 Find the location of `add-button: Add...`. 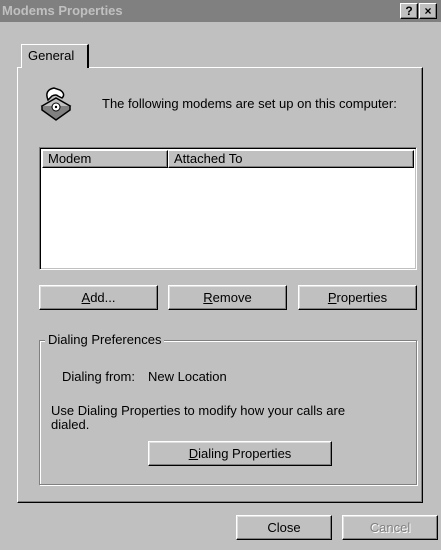

add-button: Add... is located at coordinates (98, 297).